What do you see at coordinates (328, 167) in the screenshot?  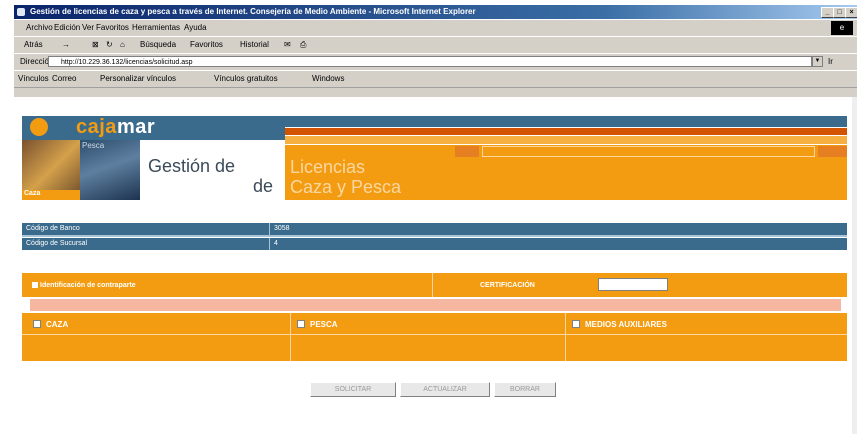 I see `page-subtitle-line1: Licencias` at bounding box center [328, 167].